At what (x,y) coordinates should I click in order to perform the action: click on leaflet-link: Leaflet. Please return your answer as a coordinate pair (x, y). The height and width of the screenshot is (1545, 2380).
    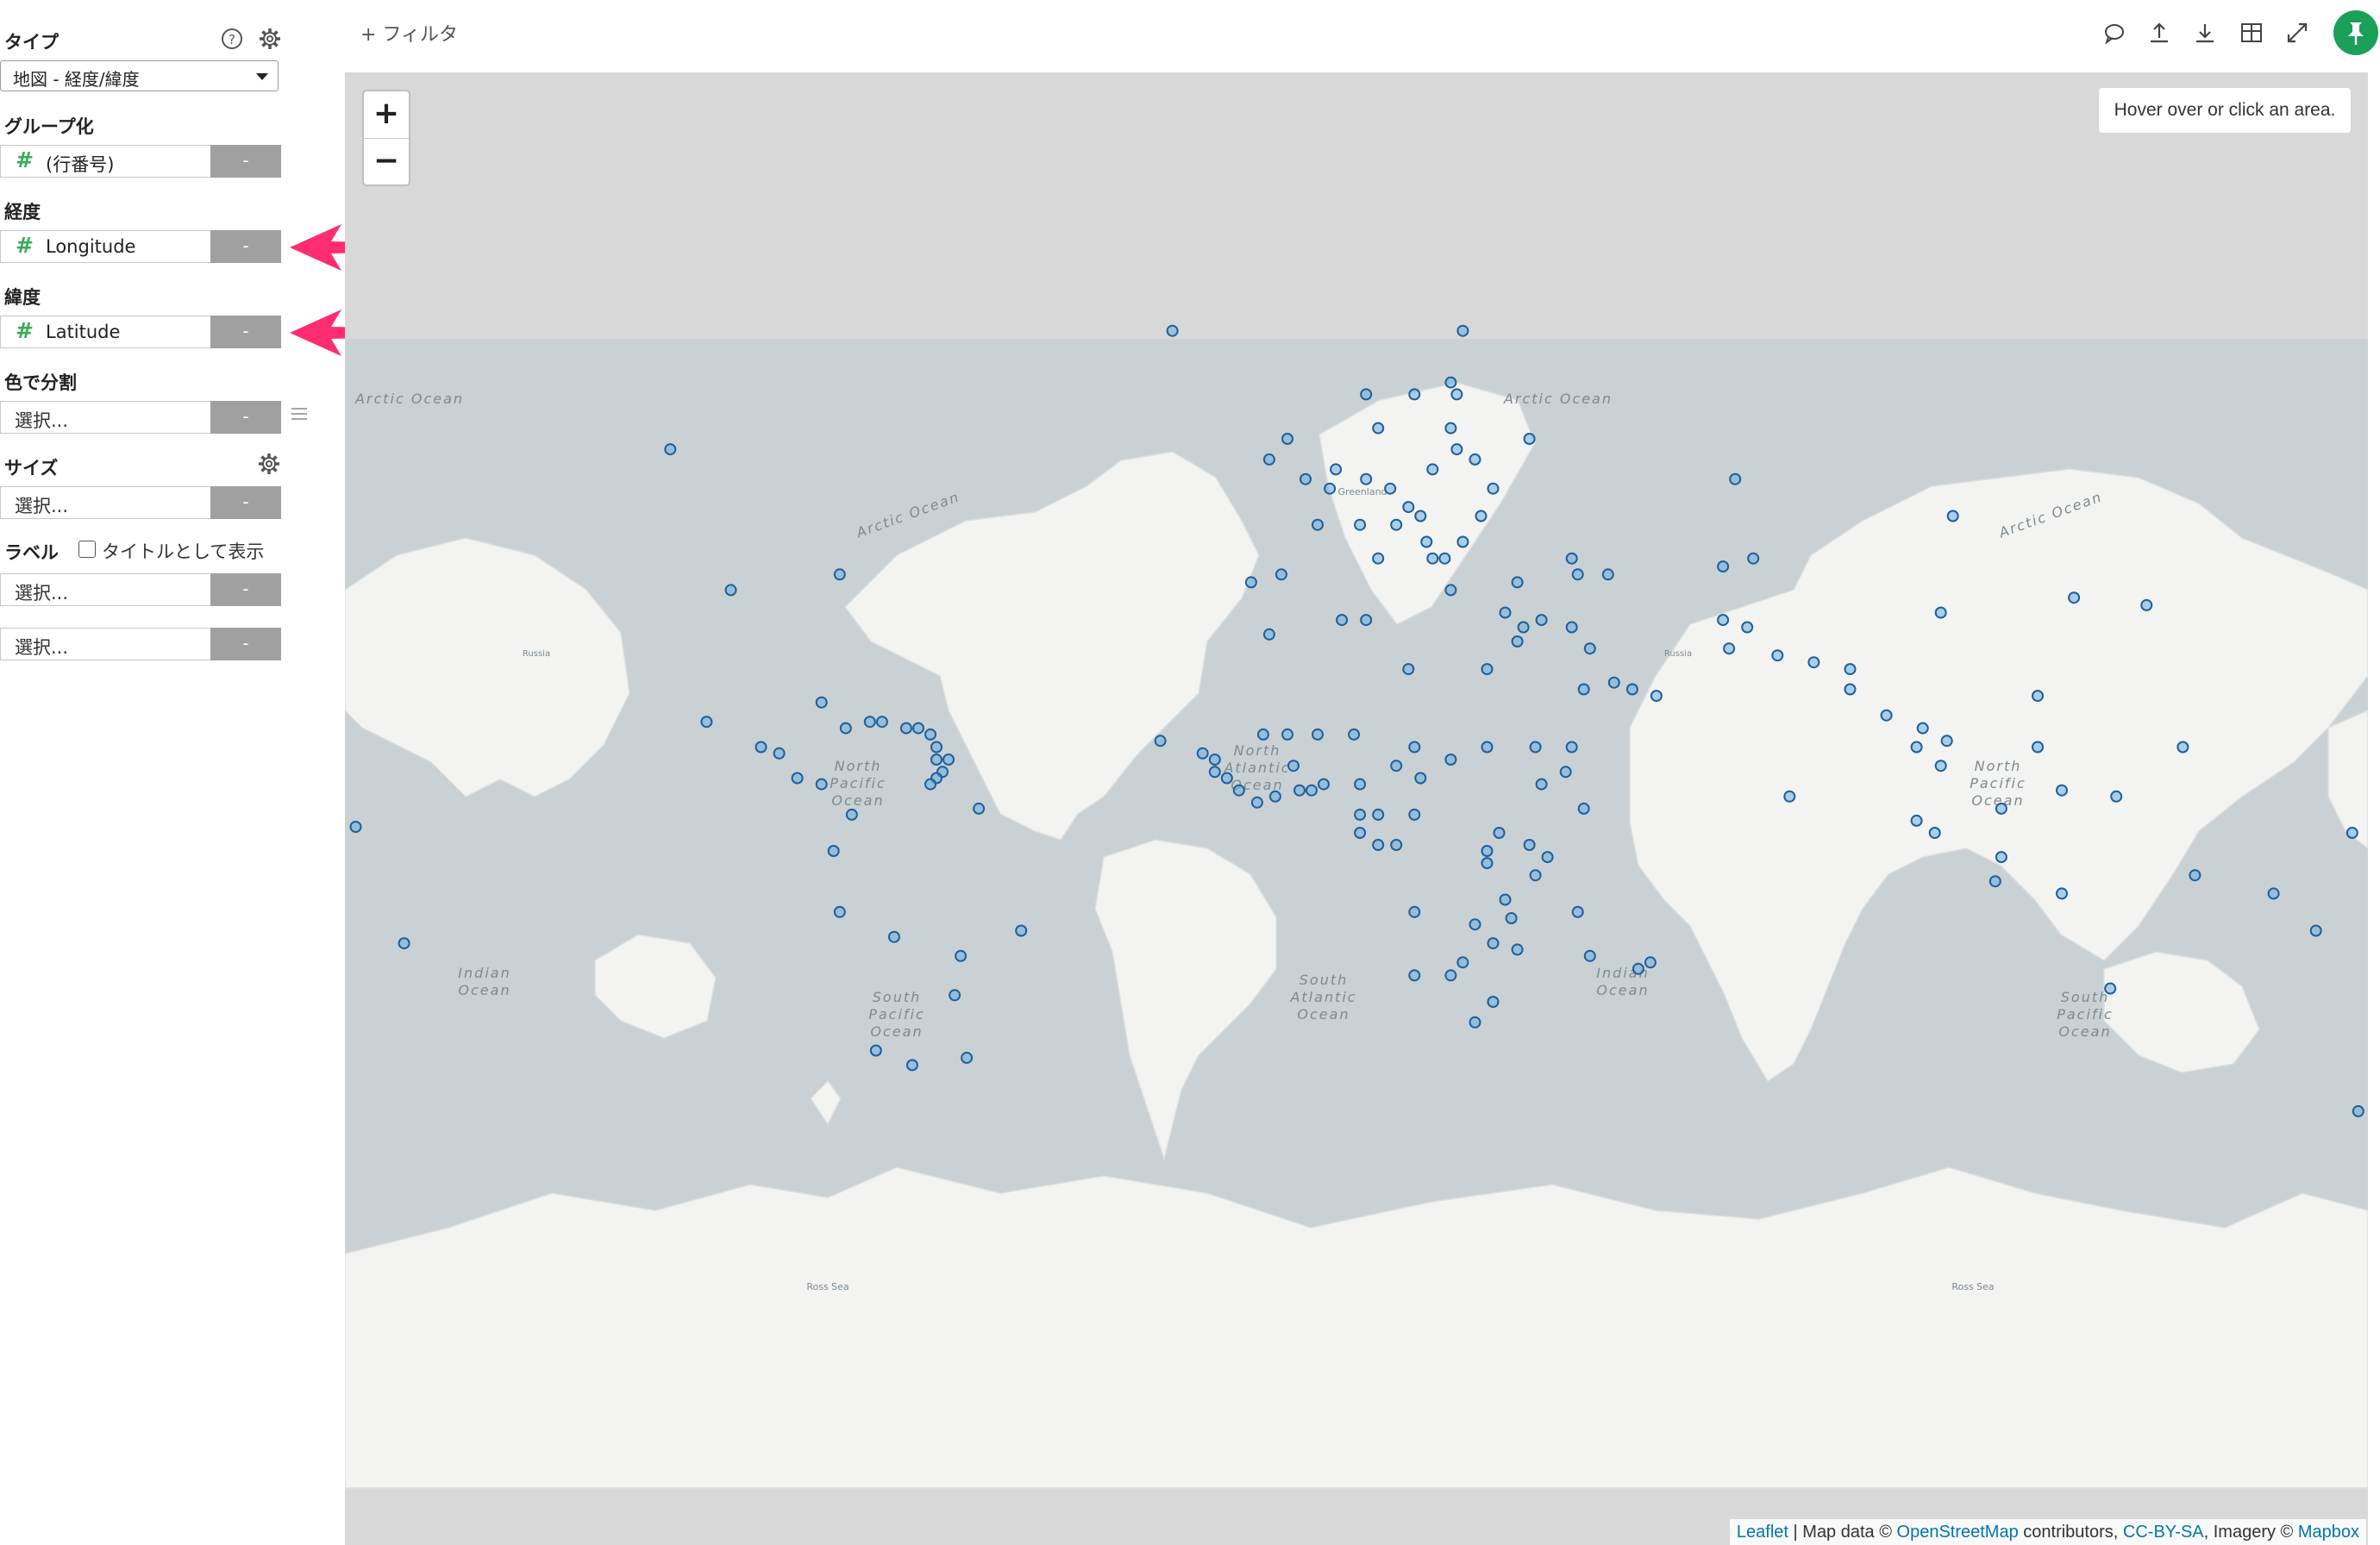
    Looking at the image, I should click on (1763, 1532).